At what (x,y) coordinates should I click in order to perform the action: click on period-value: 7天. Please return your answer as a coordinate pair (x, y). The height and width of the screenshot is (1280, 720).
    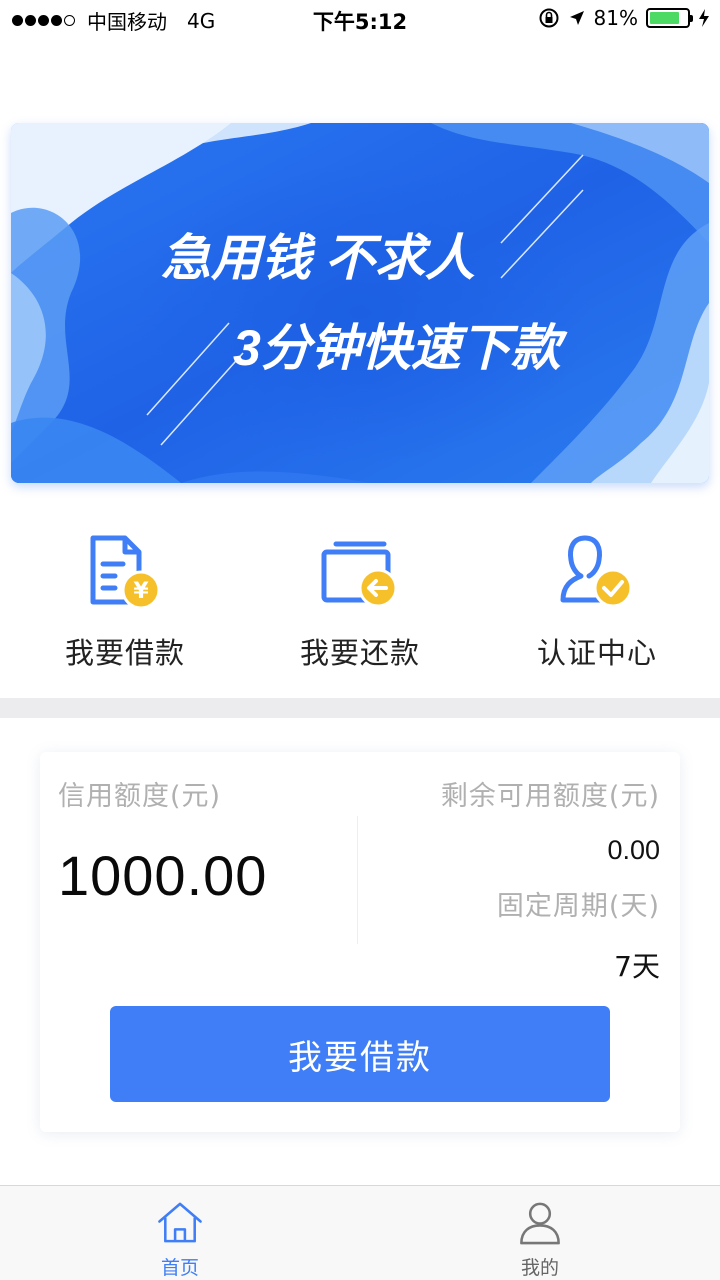
    Looking at the image, I should click on (637, 966).